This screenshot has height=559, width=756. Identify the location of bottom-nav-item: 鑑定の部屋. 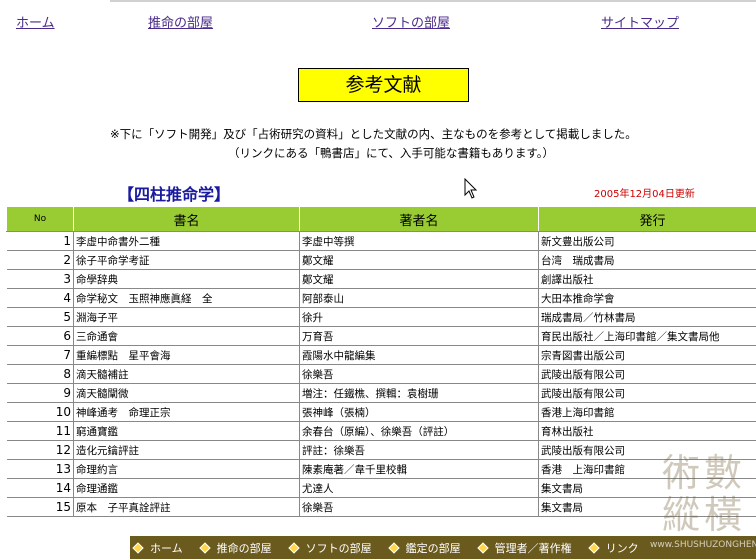
(423, 548).